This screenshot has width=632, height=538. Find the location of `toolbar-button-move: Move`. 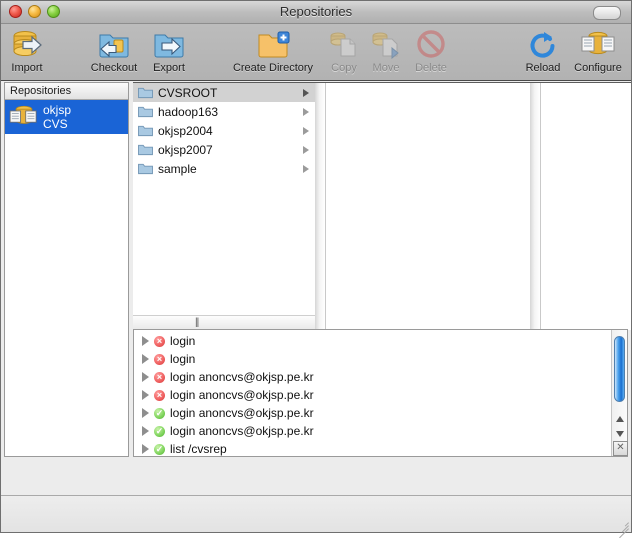

toolbar-button-move: Move is located at coordinates (386, 50).